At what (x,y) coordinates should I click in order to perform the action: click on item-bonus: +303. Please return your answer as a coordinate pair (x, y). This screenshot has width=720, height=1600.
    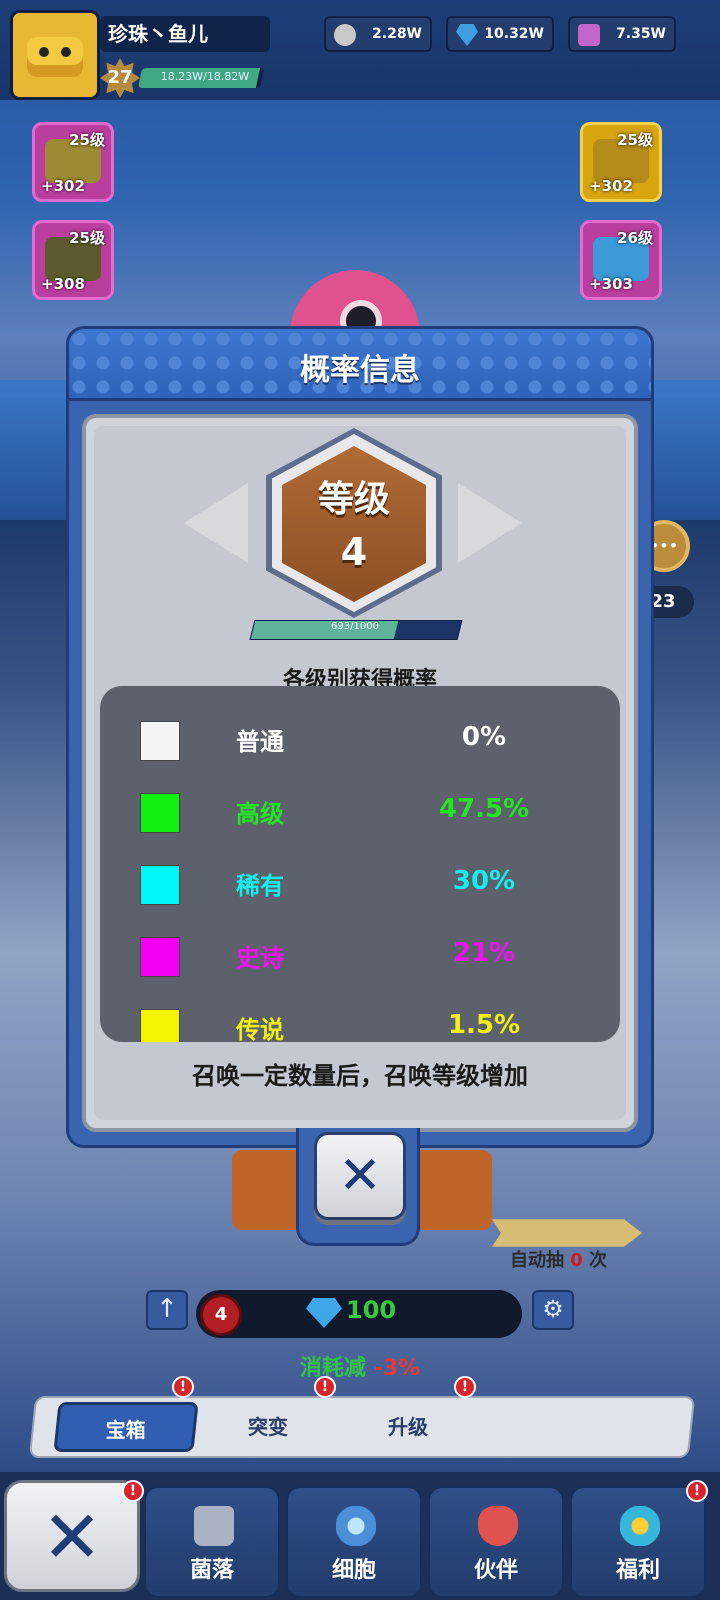
    Looking at the image, I should click on (611, 284).